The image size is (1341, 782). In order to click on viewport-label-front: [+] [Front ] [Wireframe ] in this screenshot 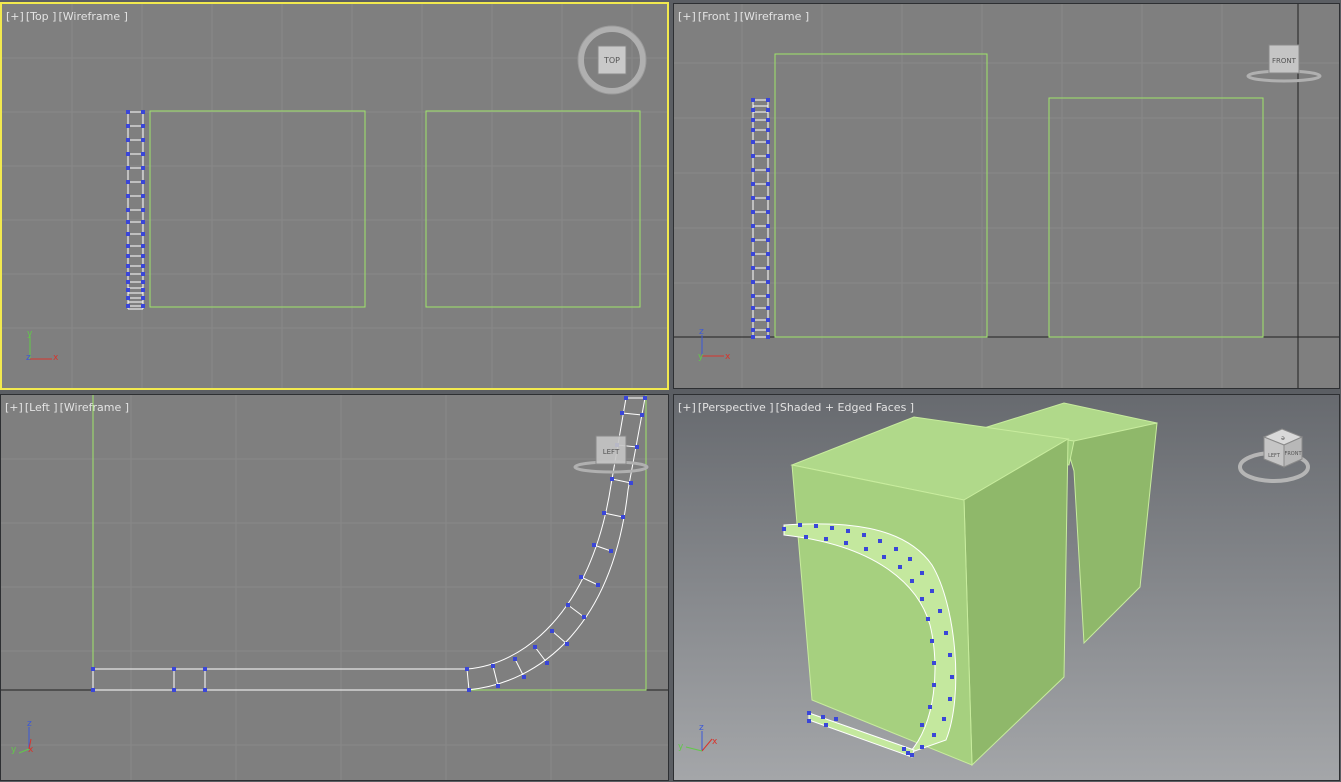, I will do `click(744, 16)`.